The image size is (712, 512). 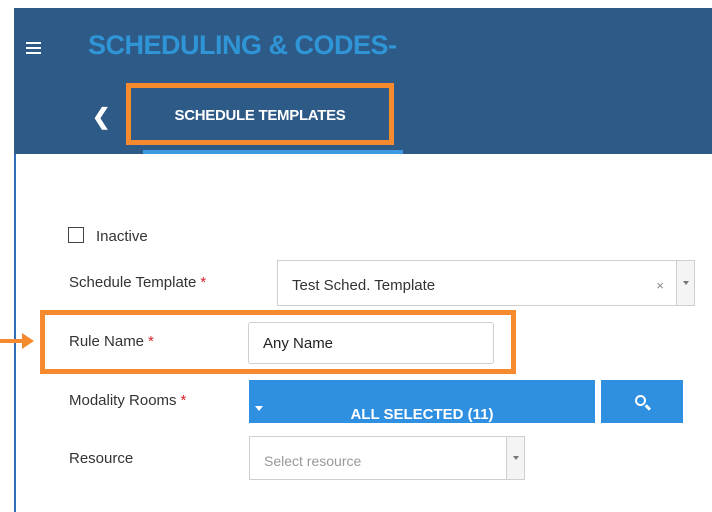 I want to click on tab-label: SCHEDULE TEMPLATES, so click(x=260, y=115).